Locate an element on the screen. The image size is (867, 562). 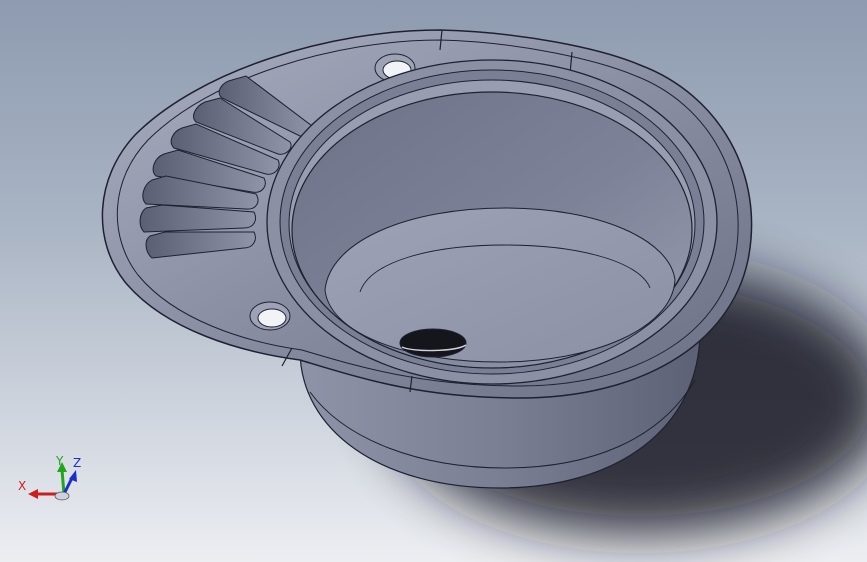
triad-x-label: X is located at coordinates (22, 486).